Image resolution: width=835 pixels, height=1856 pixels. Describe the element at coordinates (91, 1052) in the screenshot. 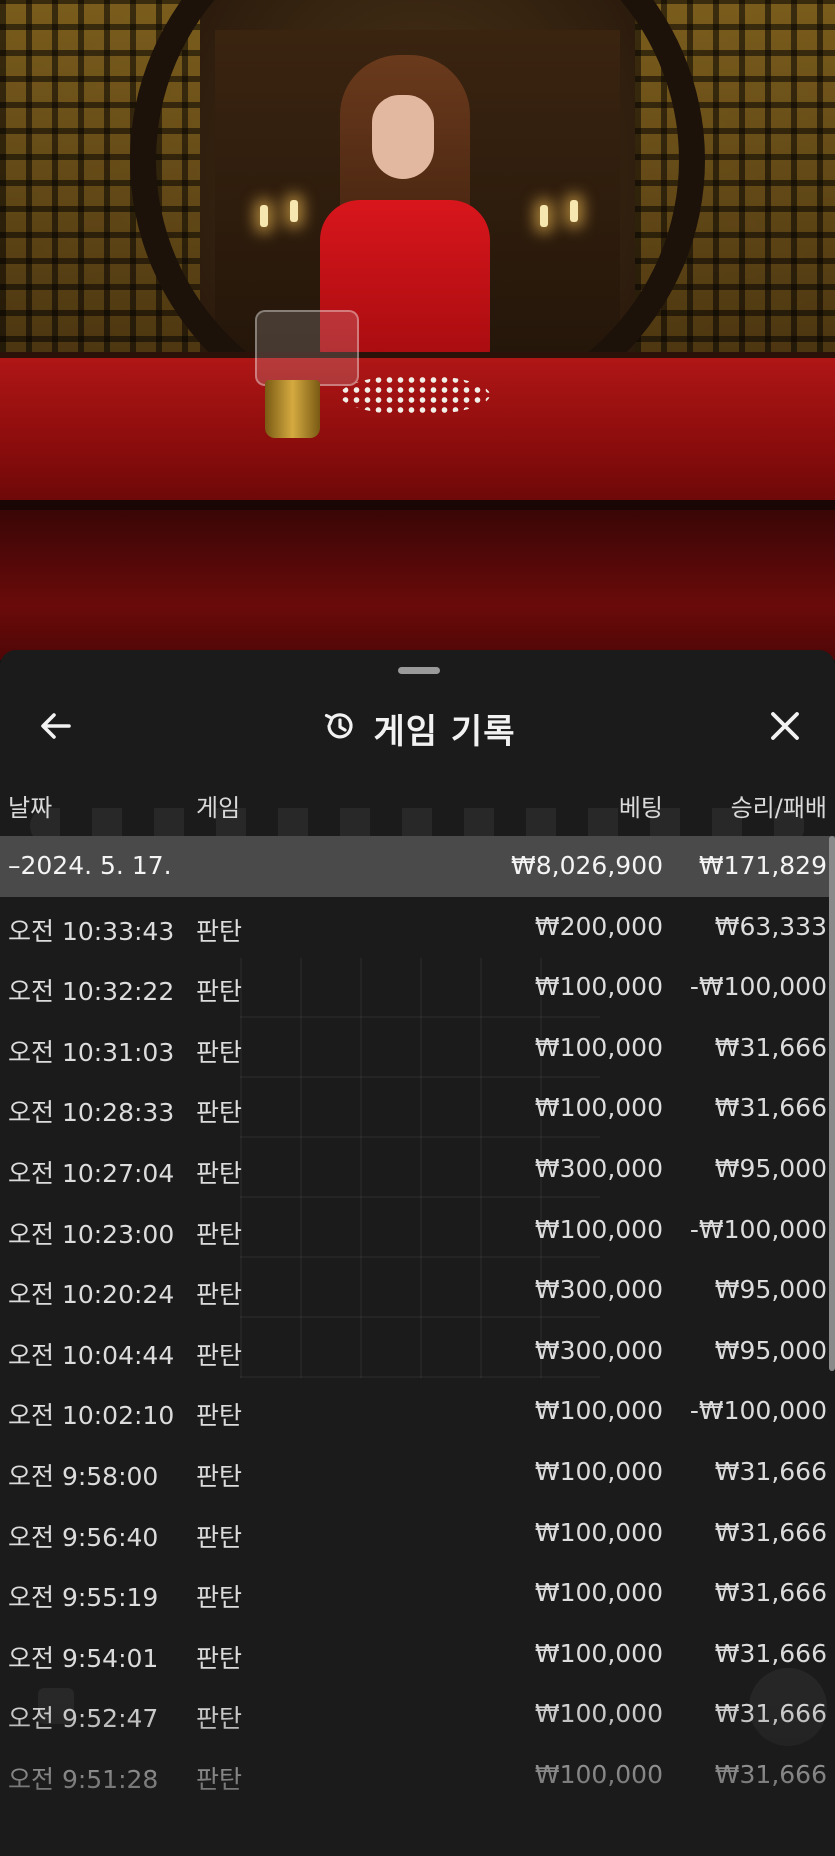

I see `row-time: 오전 10:31:03` at that location.